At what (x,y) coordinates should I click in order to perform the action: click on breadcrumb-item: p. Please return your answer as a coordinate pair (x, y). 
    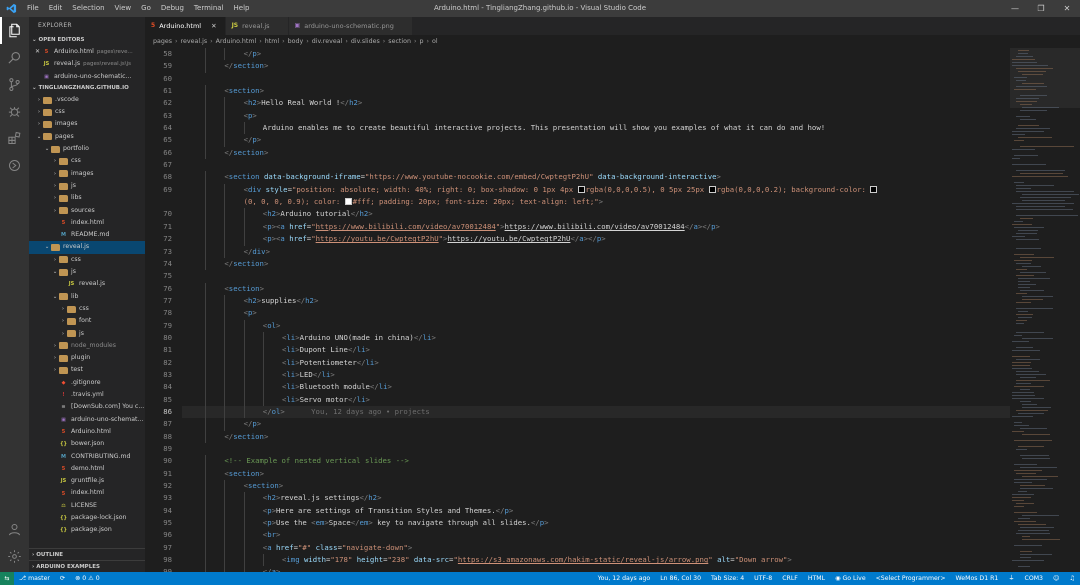
    Looking at the image, I should click on (422, 41).